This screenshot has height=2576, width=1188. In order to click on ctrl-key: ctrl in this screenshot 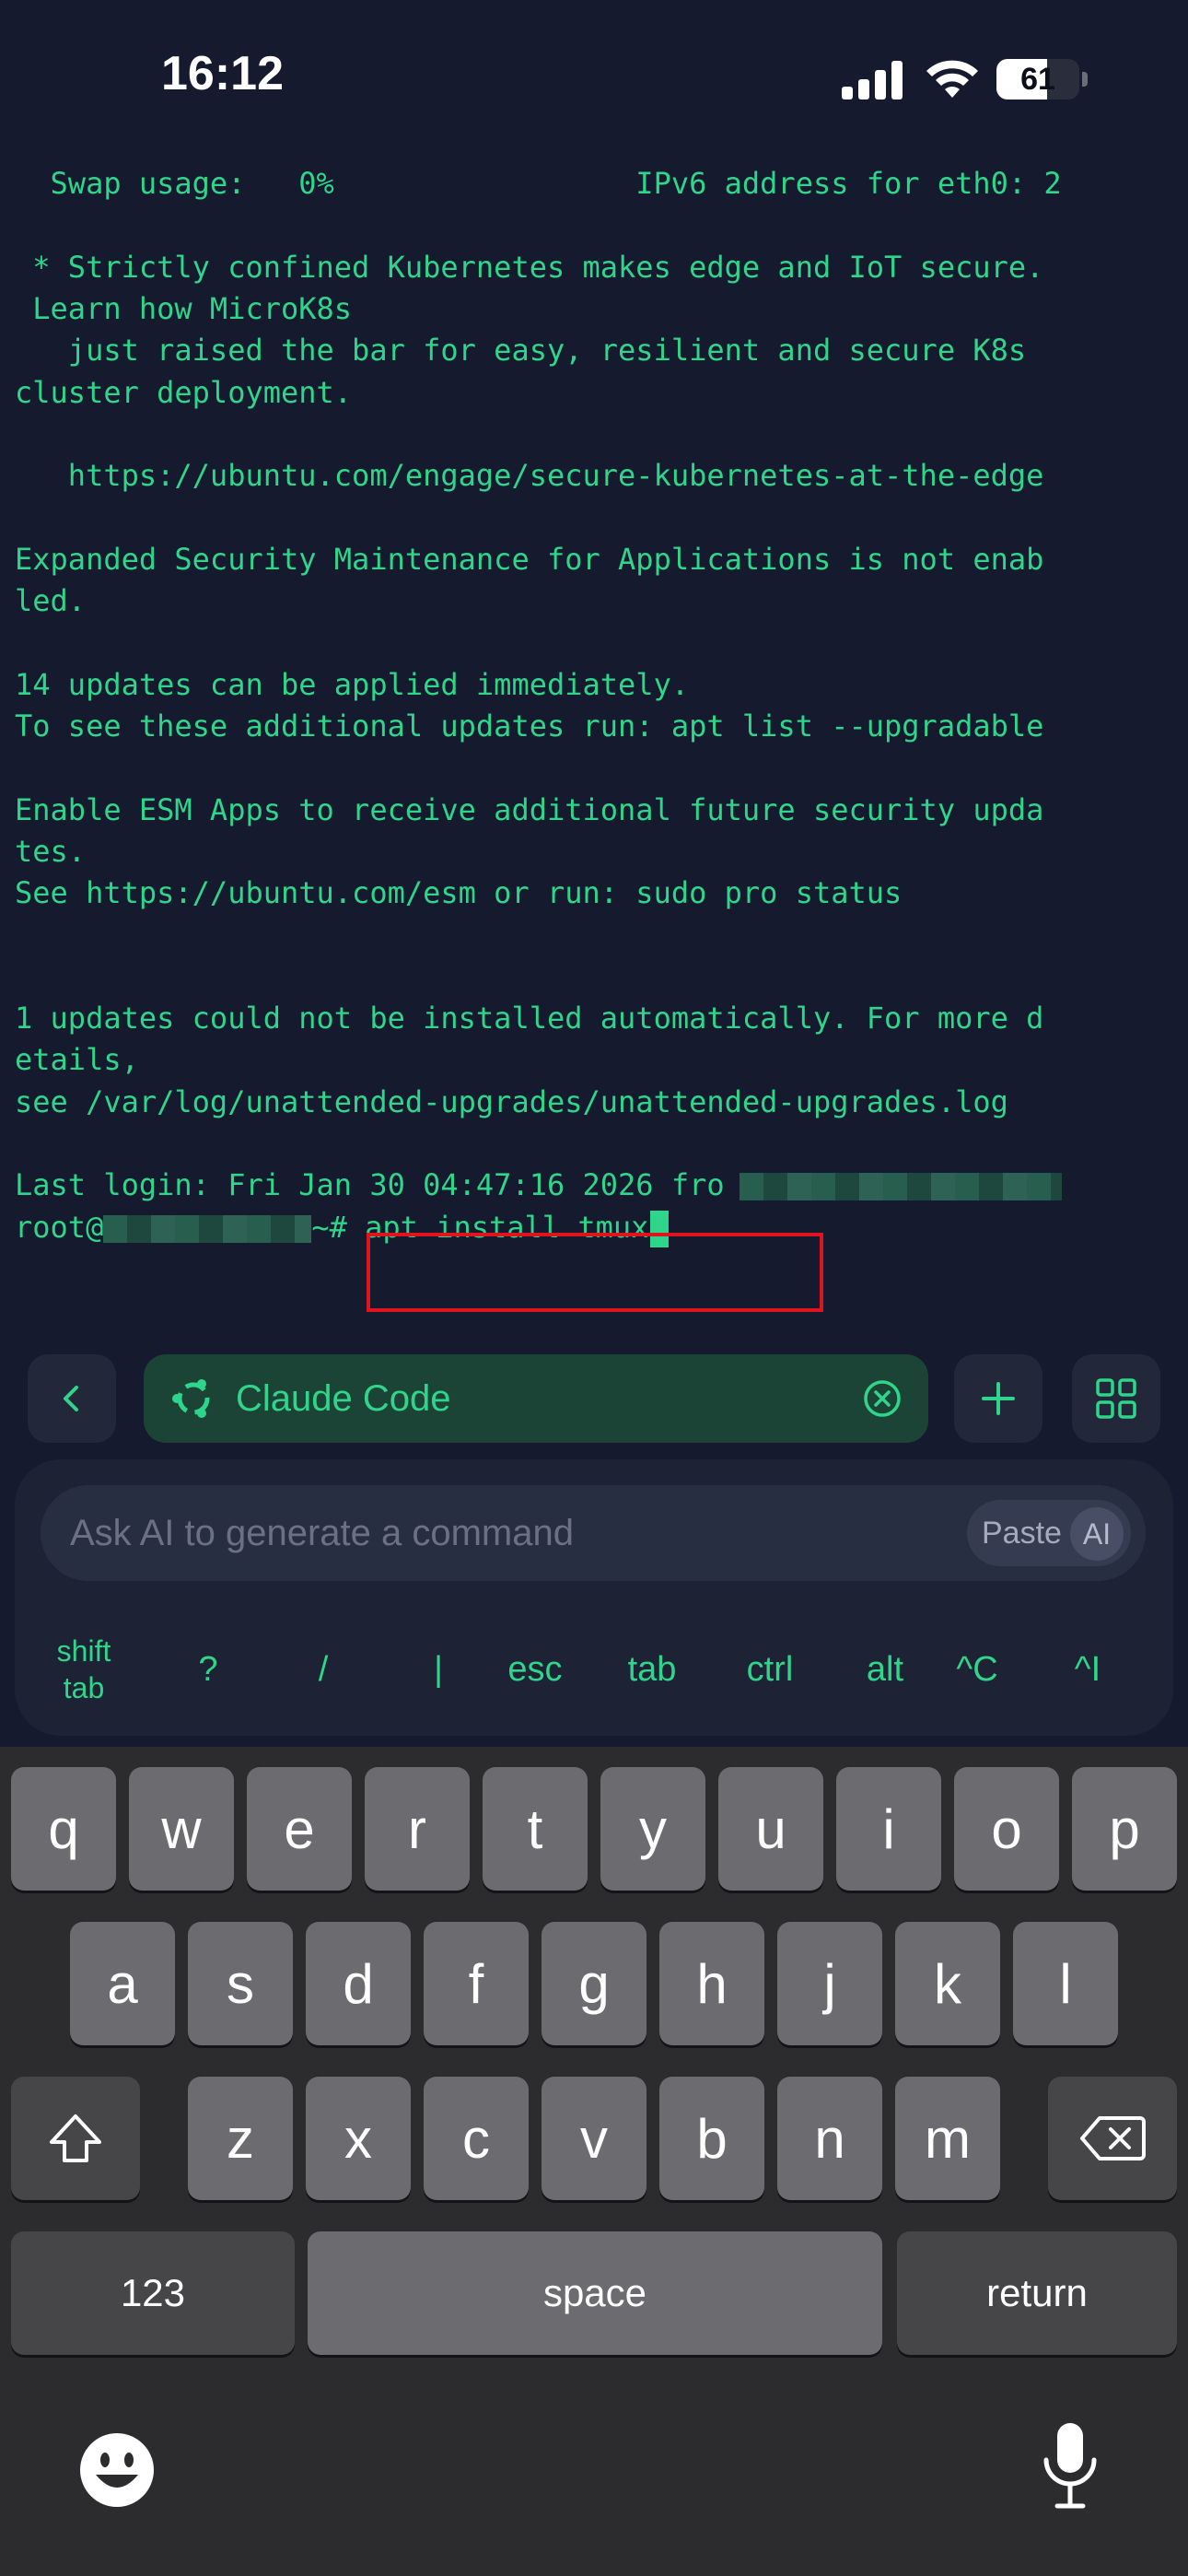, I will do `click(770, 1669)`.